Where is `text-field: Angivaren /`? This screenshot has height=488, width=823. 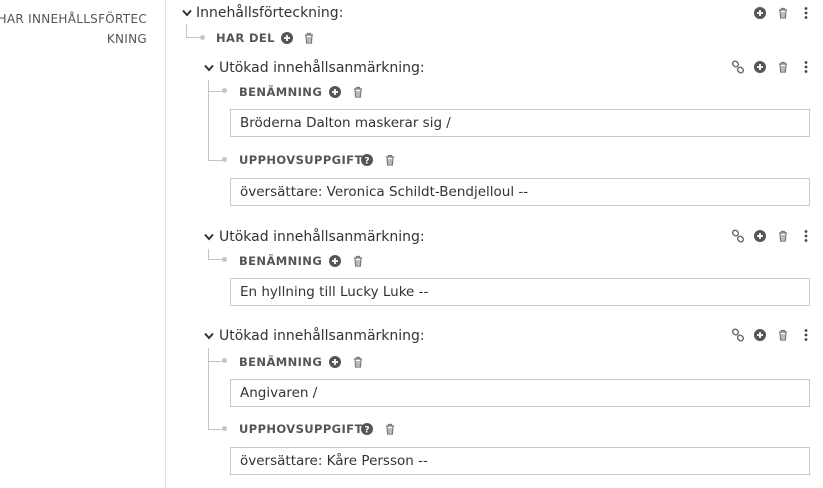 text-field: Angivaren / is located at coordinates (520, 393).